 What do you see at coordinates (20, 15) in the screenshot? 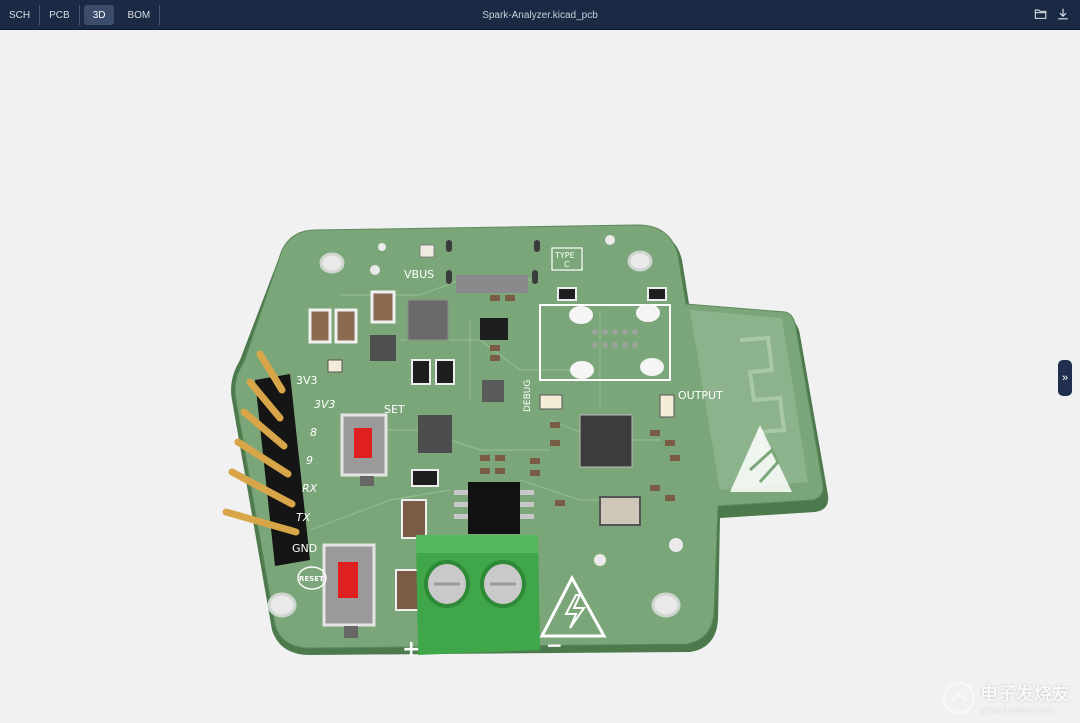
I see `tab-sch: SCH` at bounding box center [20, 15].